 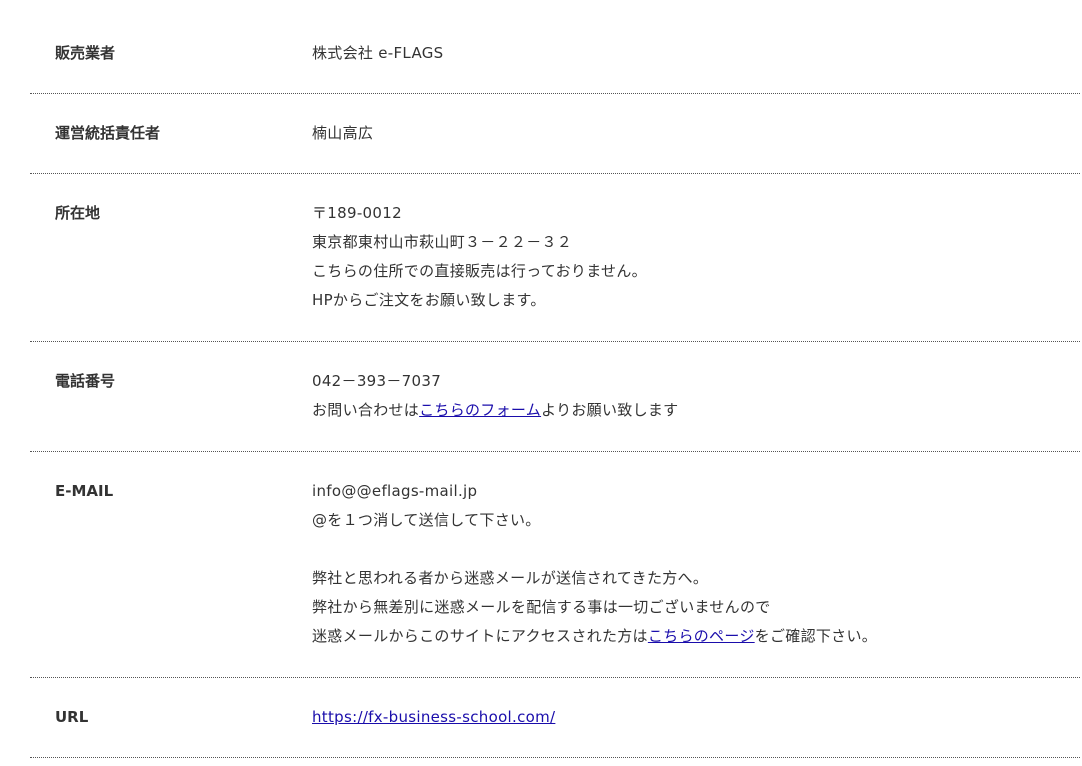 I want to click on manager-value: 楠山高広, so click(x=696, y=146).